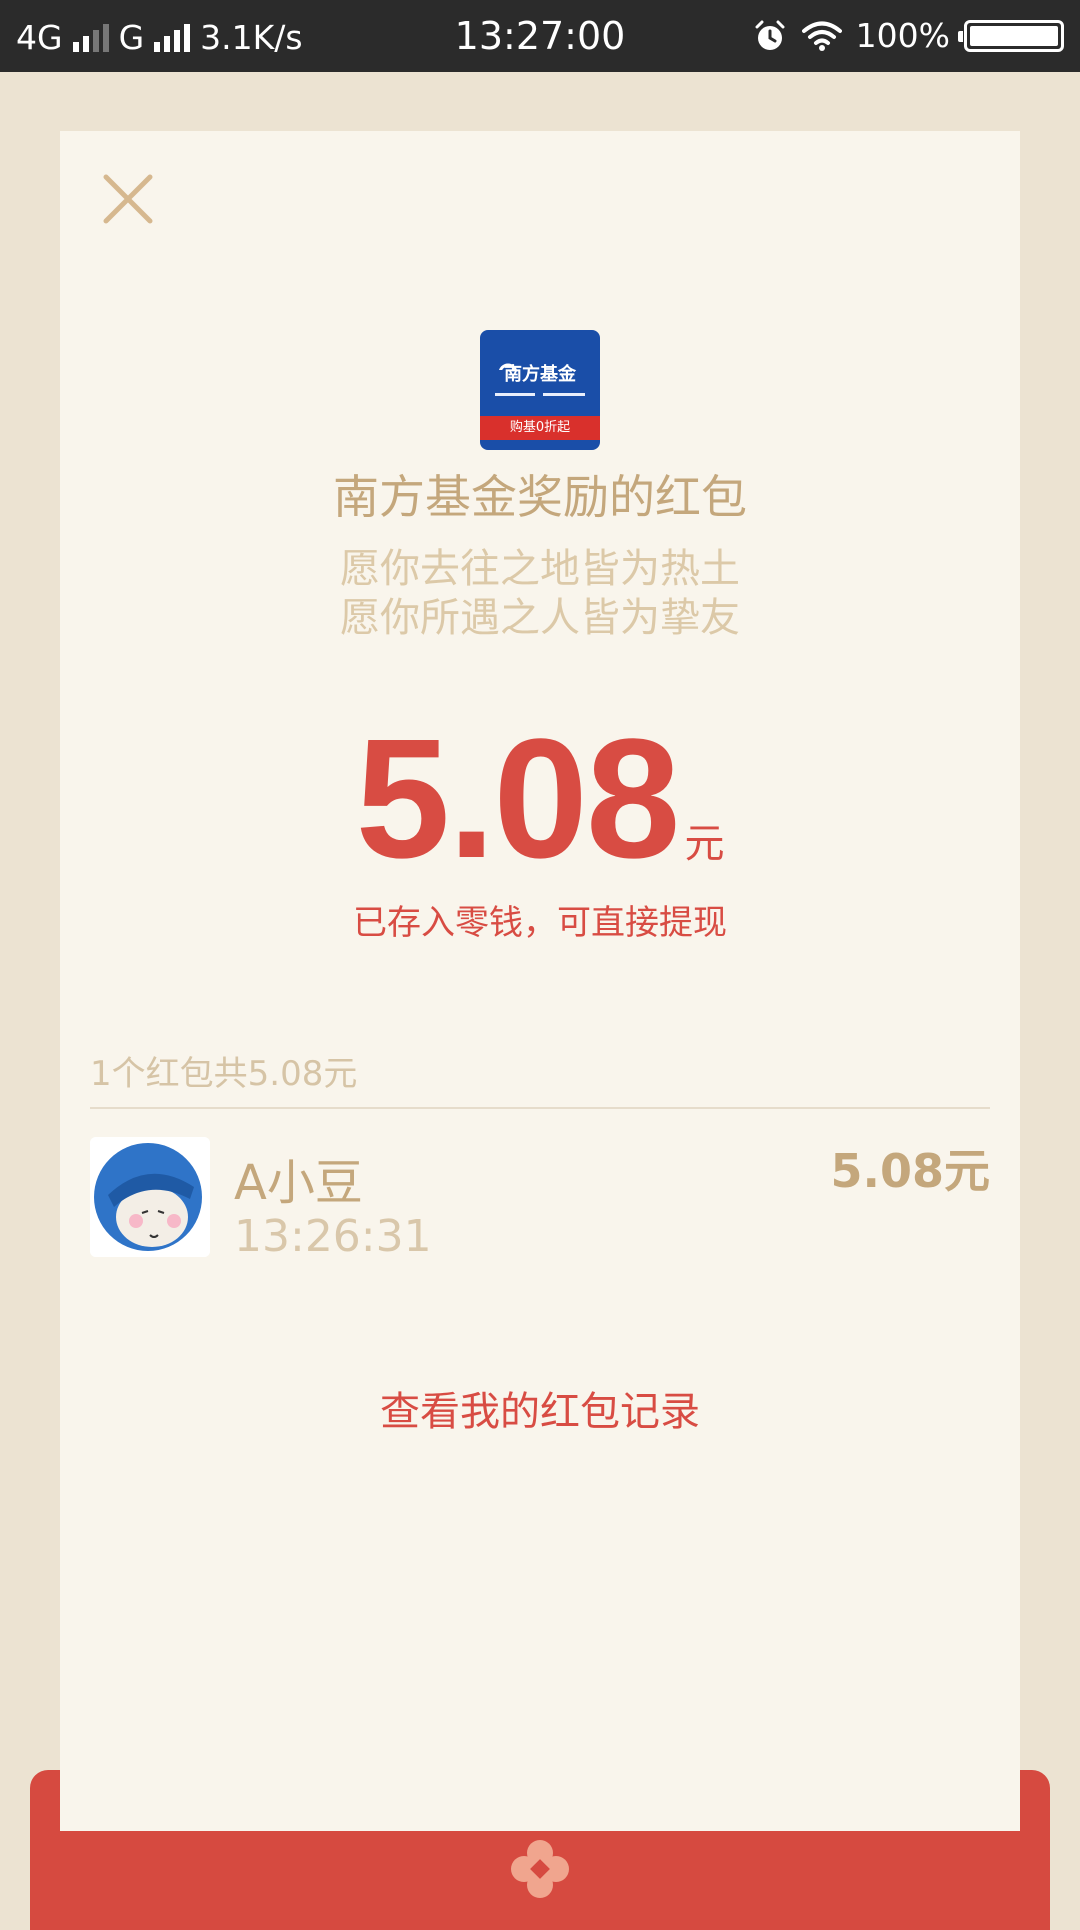  What do you see at coordinates (540, 428) in the screenshot?
I see `sender-logo-ribbon: 购基0折起` at bounding box center [540, 428].